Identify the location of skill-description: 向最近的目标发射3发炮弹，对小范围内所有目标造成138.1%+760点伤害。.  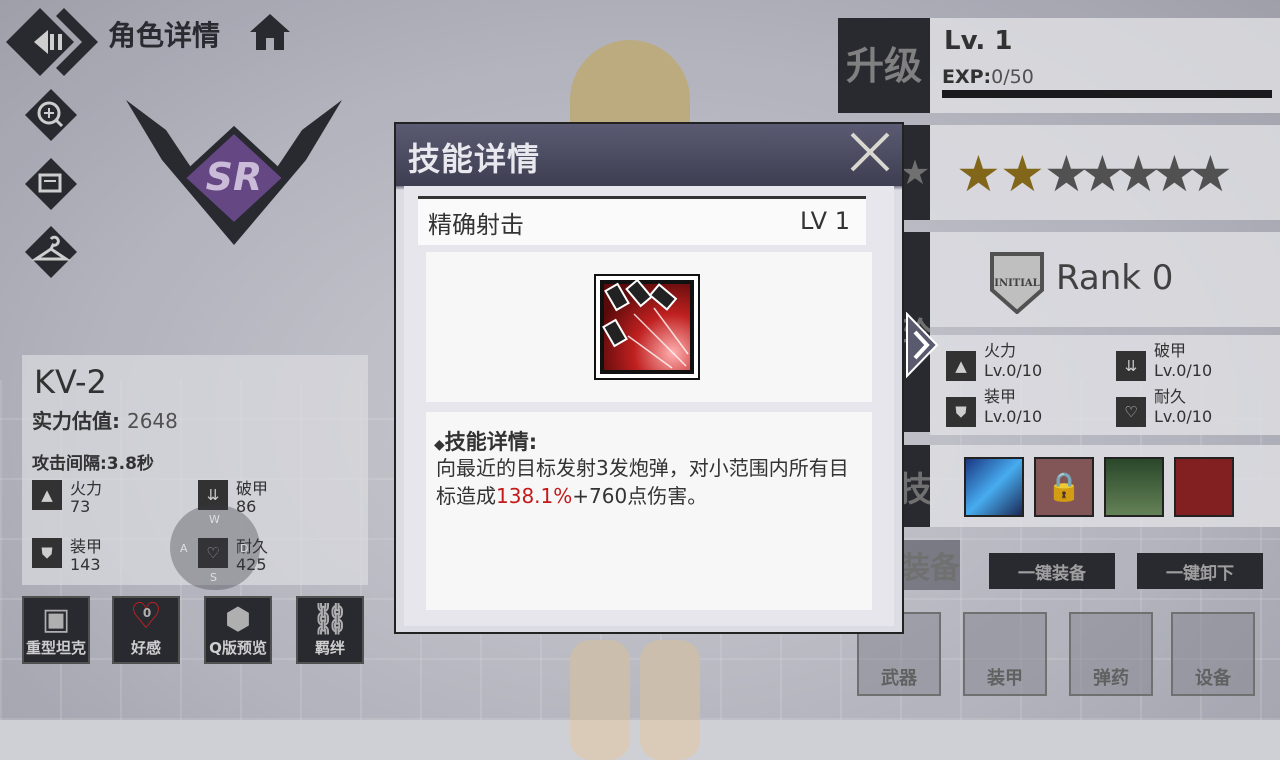
(642, 482).